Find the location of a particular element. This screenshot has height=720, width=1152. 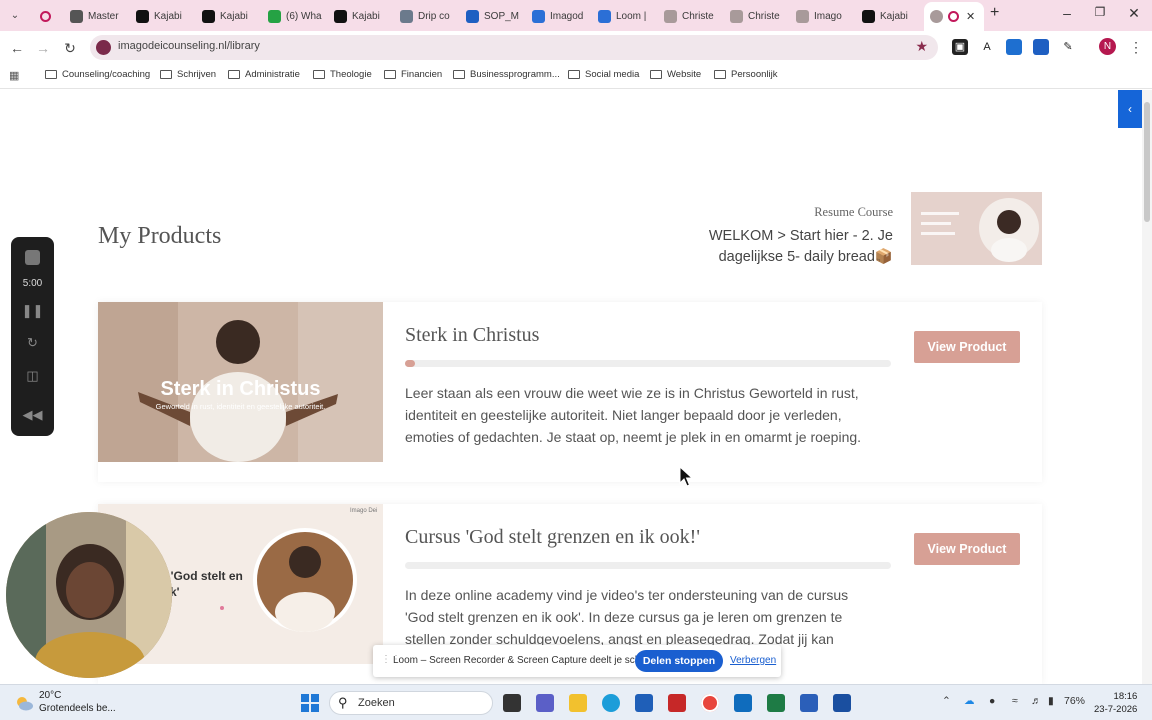

stop-sharing-button: Delen stoppen is located at coordinates (679, 661).